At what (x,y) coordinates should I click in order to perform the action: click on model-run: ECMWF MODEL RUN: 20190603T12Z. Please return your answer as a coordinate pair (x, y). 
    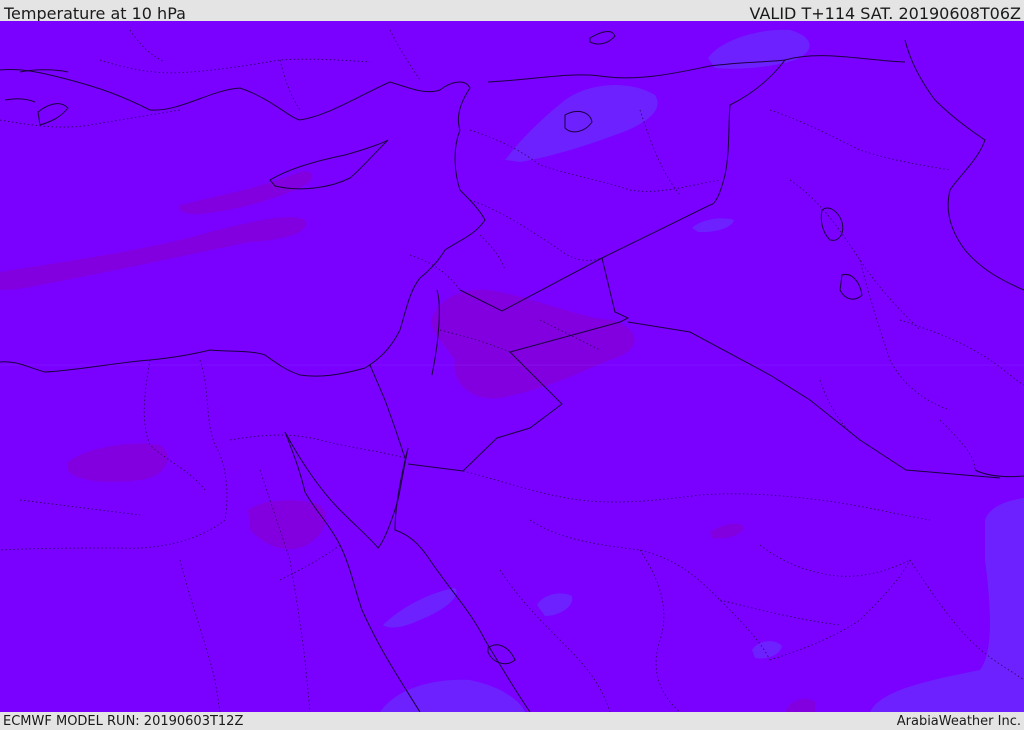
    Looking at the image, I should click on (123, 721).